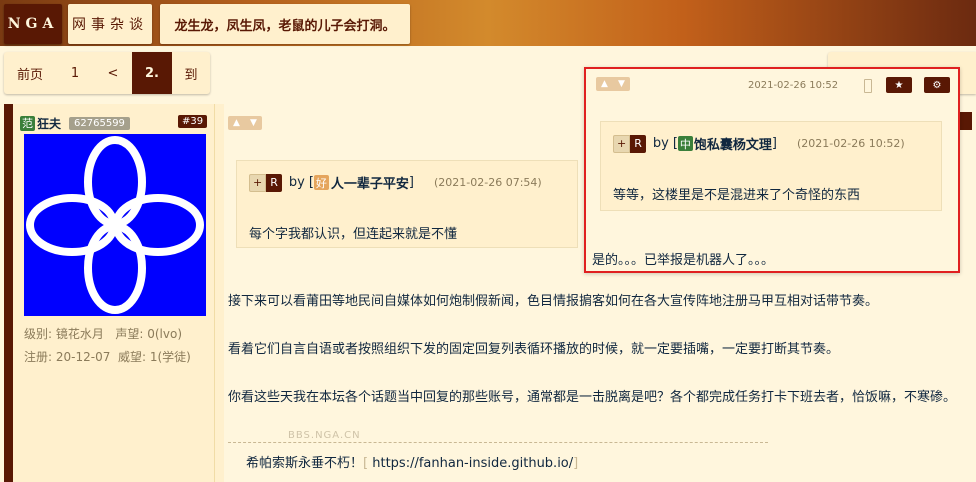 This screenshot has width=976, height=482. I want to click on pager-prev-button: <, so click(113, 73).